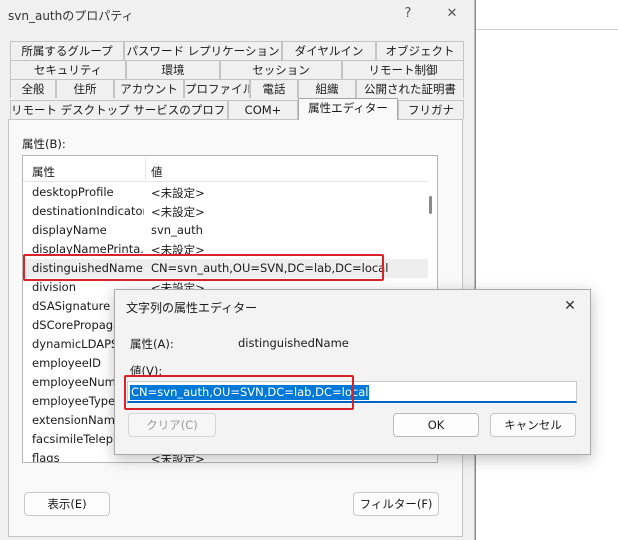  I want to click on tab-attribute-editor: 属性エディター, so click(348, 109).